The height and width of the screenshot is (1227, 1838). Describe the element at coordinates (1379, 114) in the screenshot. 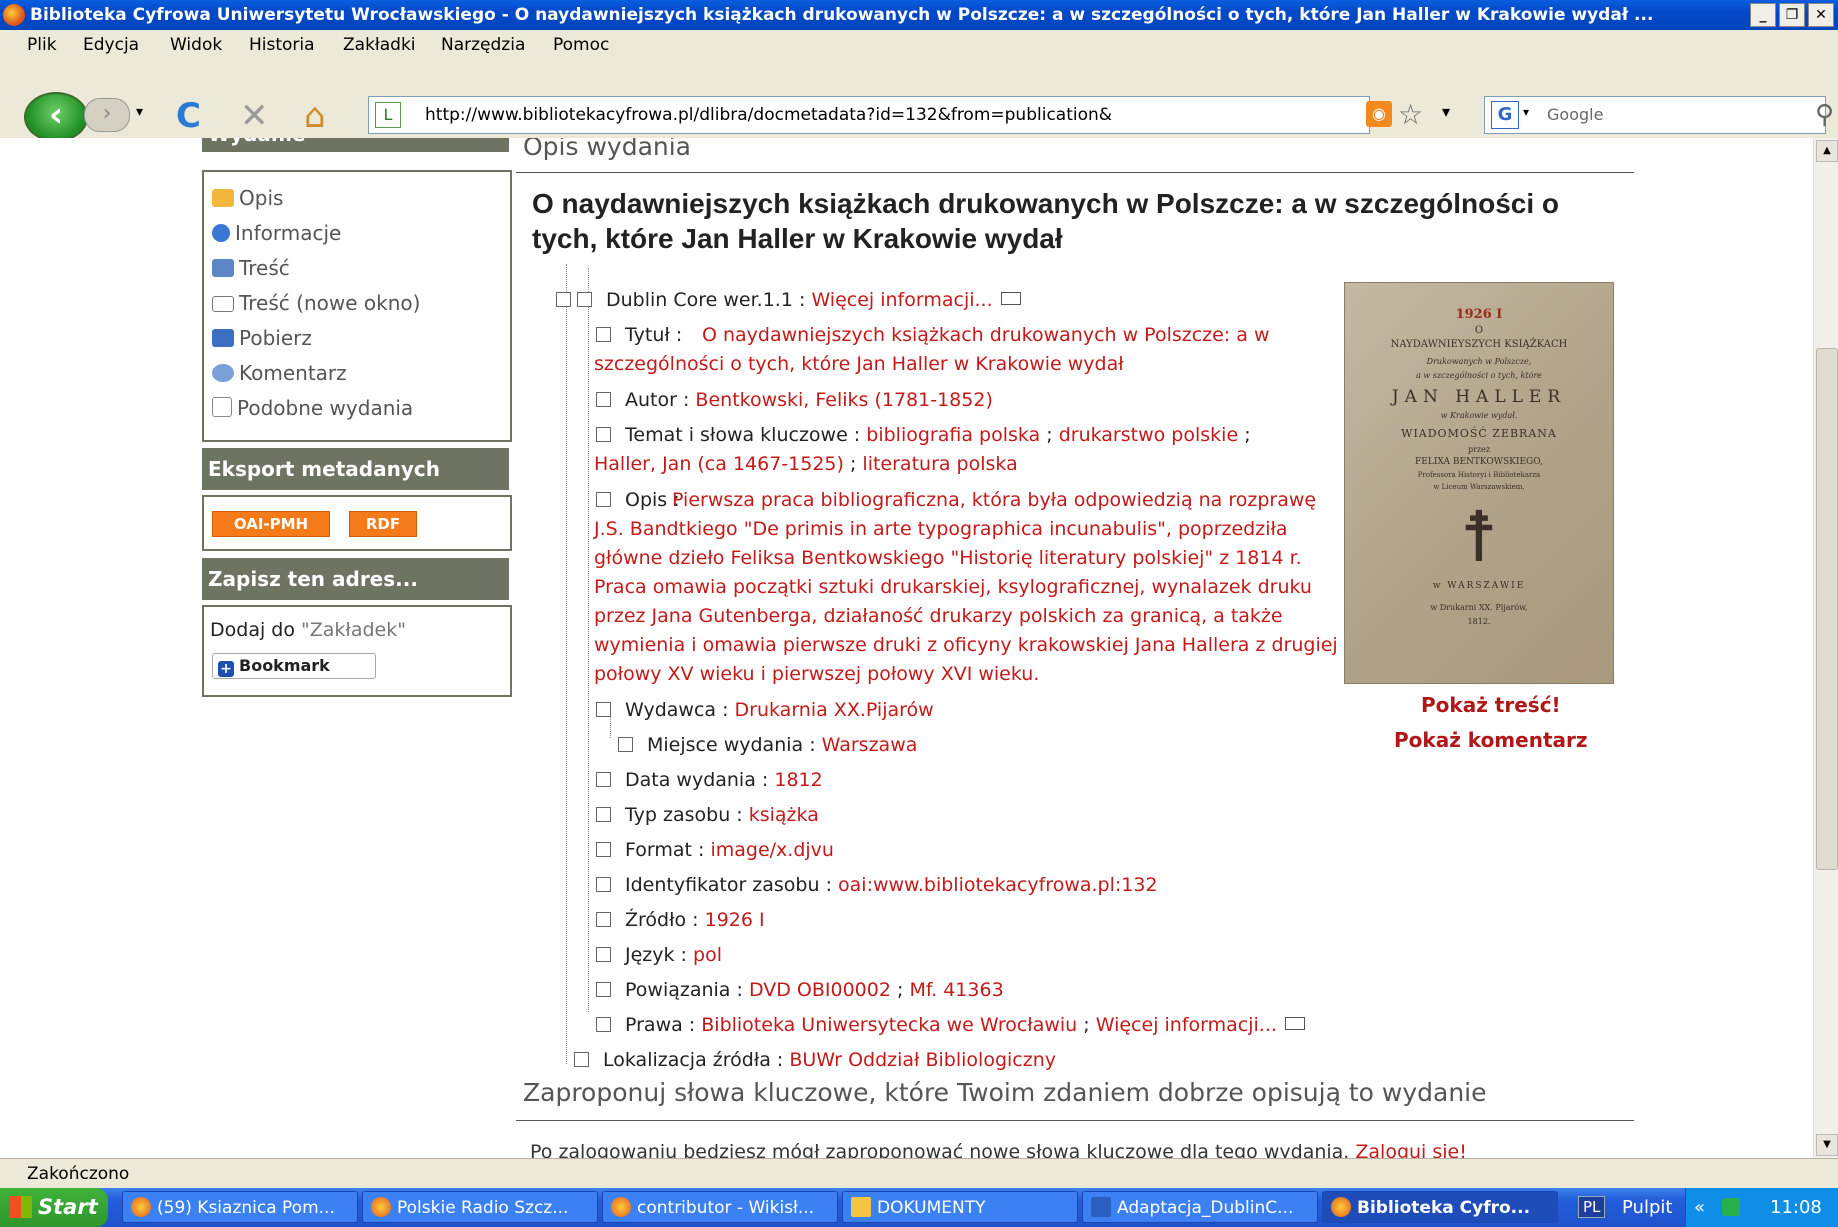

I see `rss-feed-icon: ◉` at that location.